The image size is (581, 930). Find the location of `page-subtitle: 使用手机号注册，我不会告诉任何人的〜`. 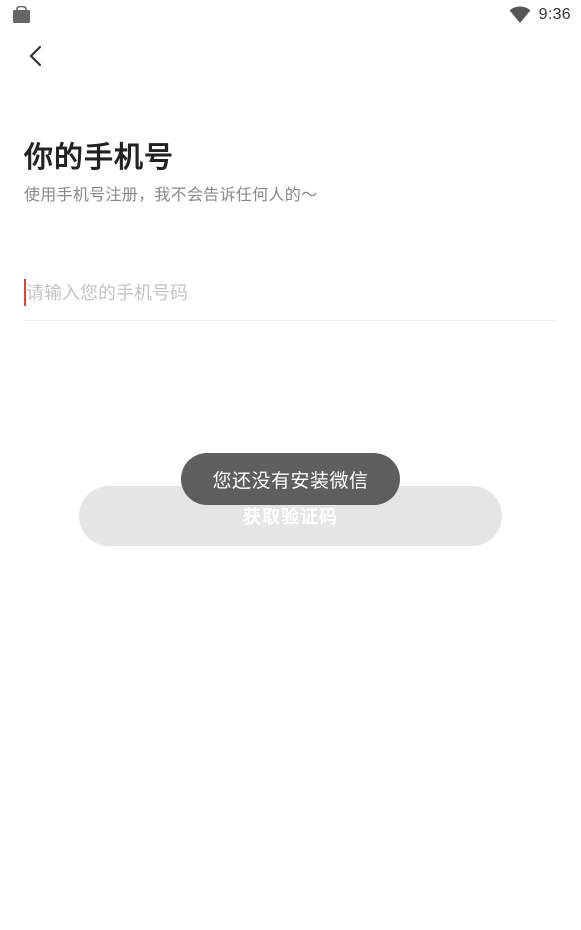

page-subtitle: 使用手机号注册，我不会告诉任何人的〜 is located at coordinates (171, 194).